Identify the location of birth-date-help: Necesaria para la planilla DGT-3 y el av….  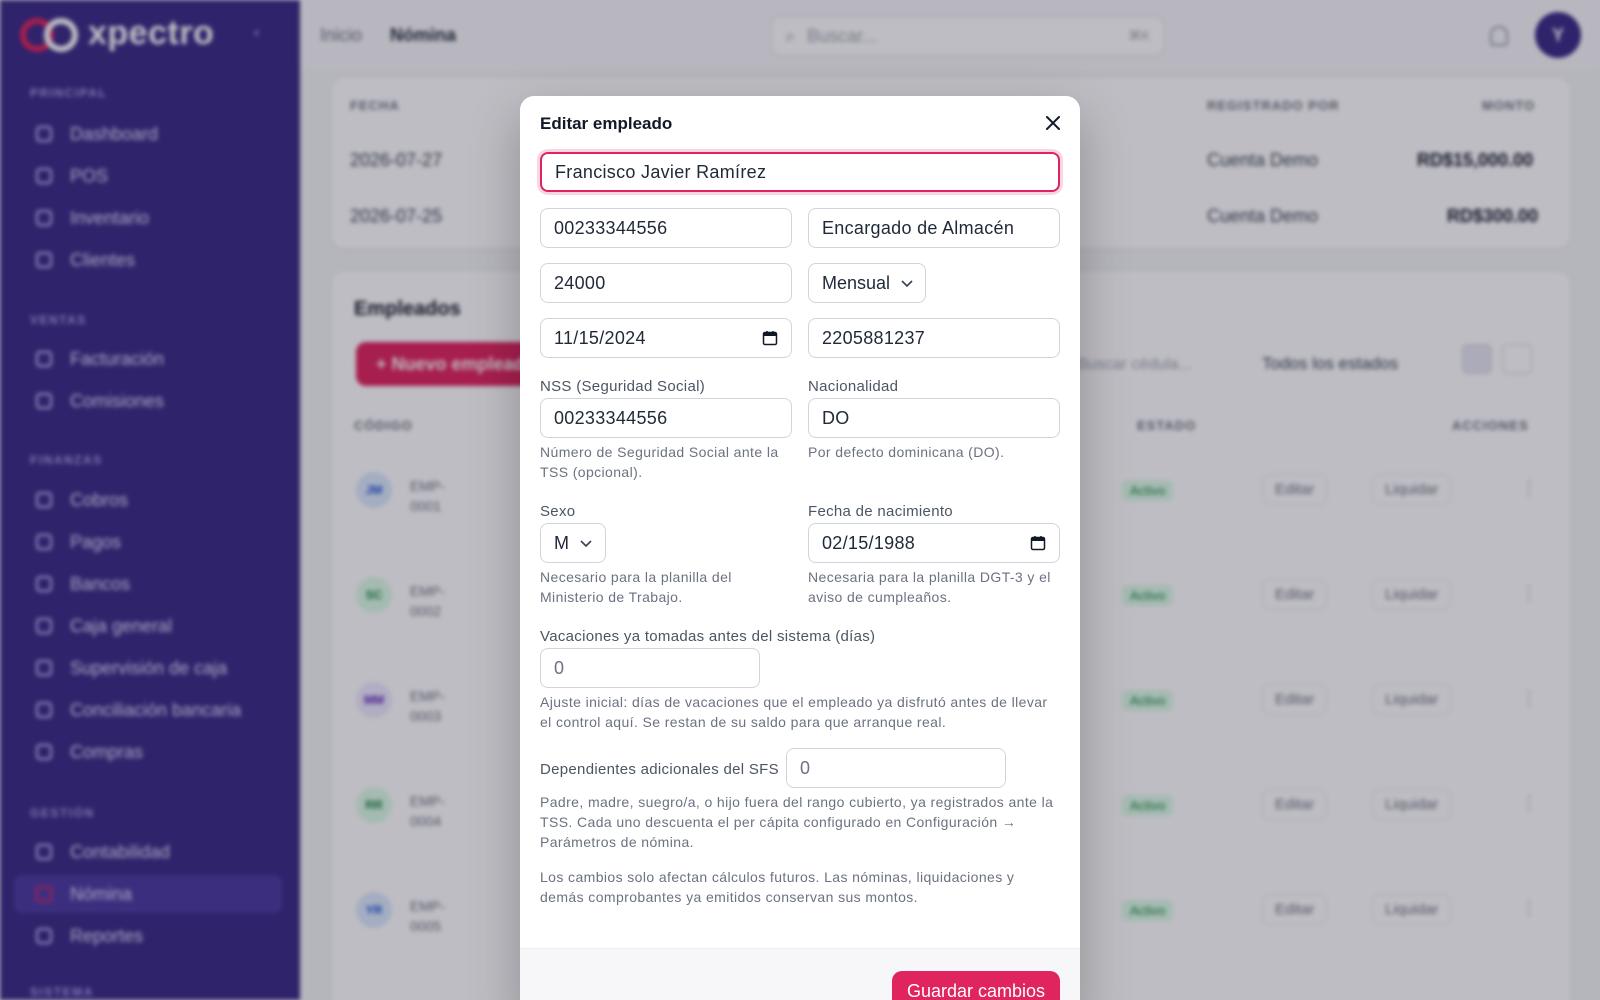
(929, 587).